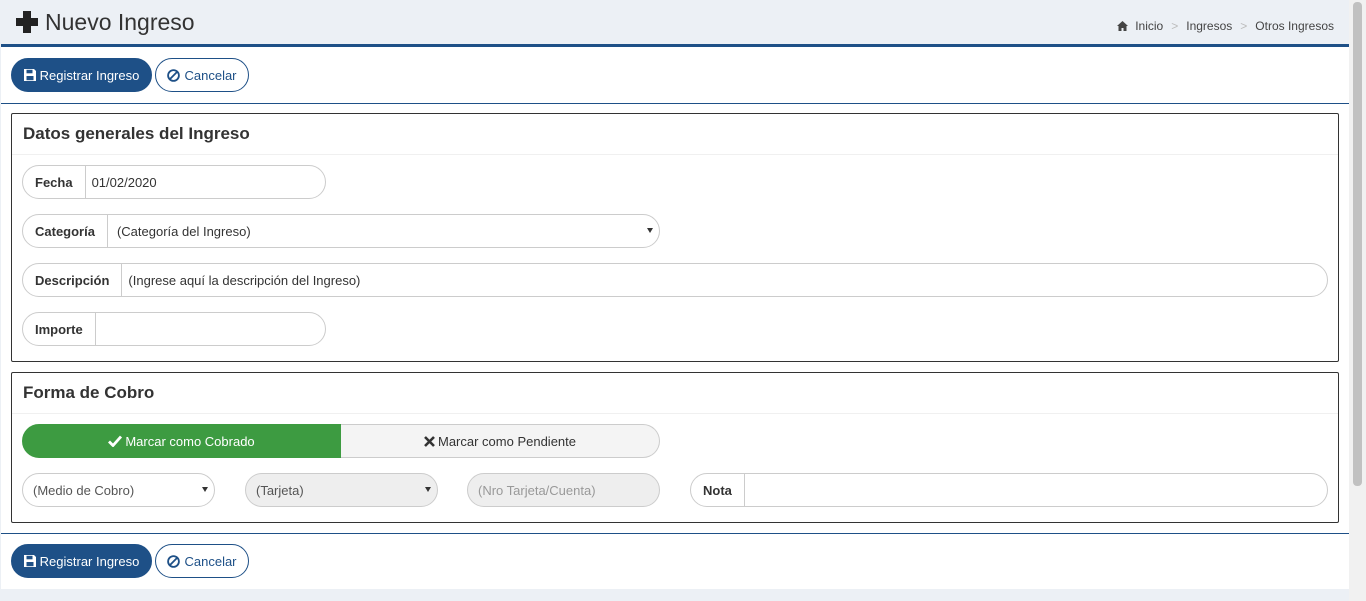  Describe the element at coordinates (59, 329) in the screenshot. I see `importe-label: Importe` at that location.